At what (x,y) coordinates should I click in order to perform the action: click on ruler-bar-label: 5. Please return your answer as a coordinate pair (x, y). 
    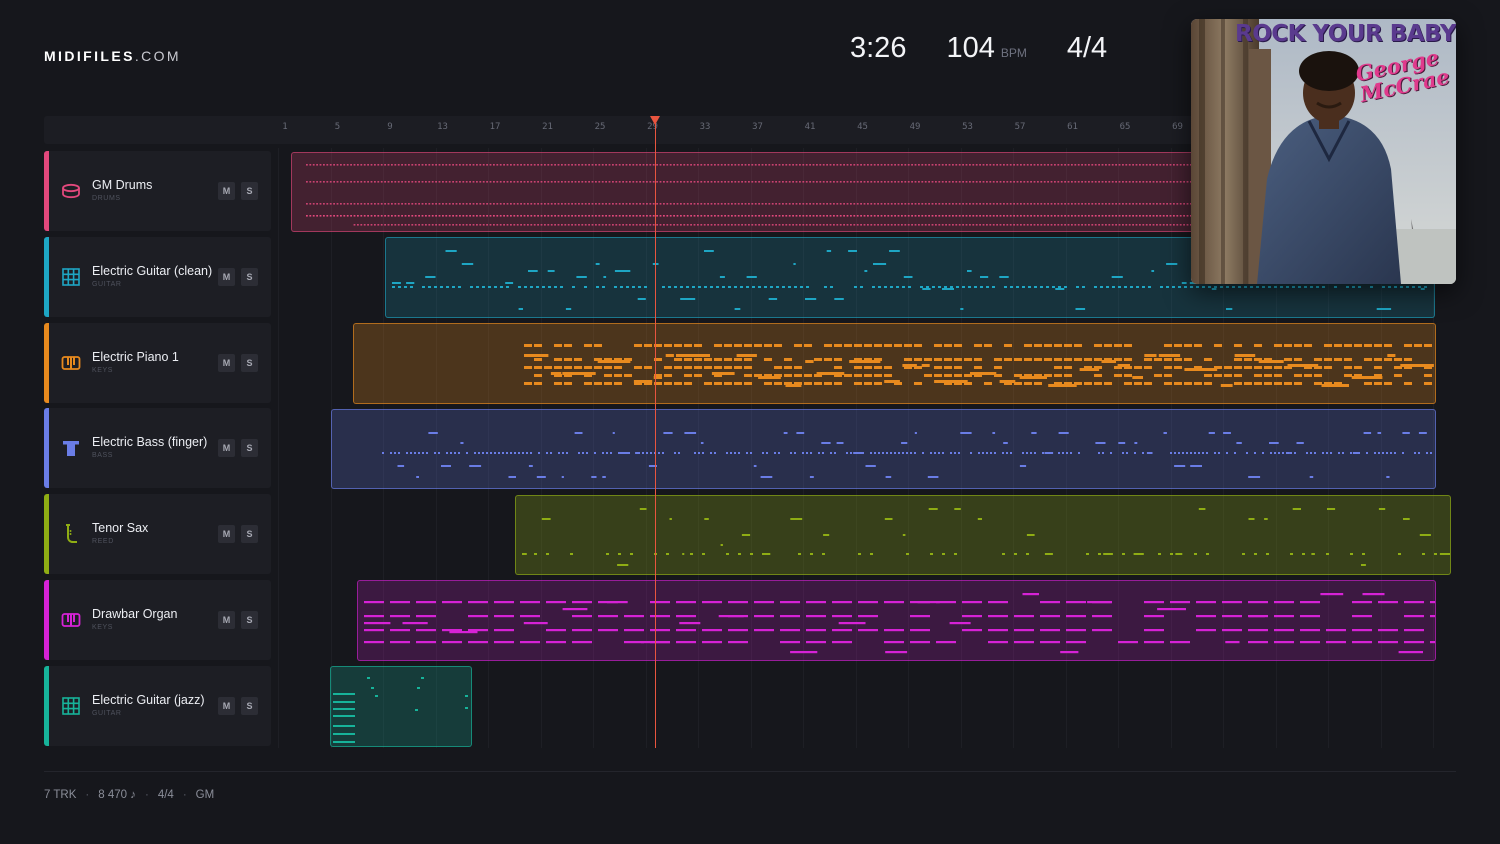
    Looking at the image, I should click on (337, 127).